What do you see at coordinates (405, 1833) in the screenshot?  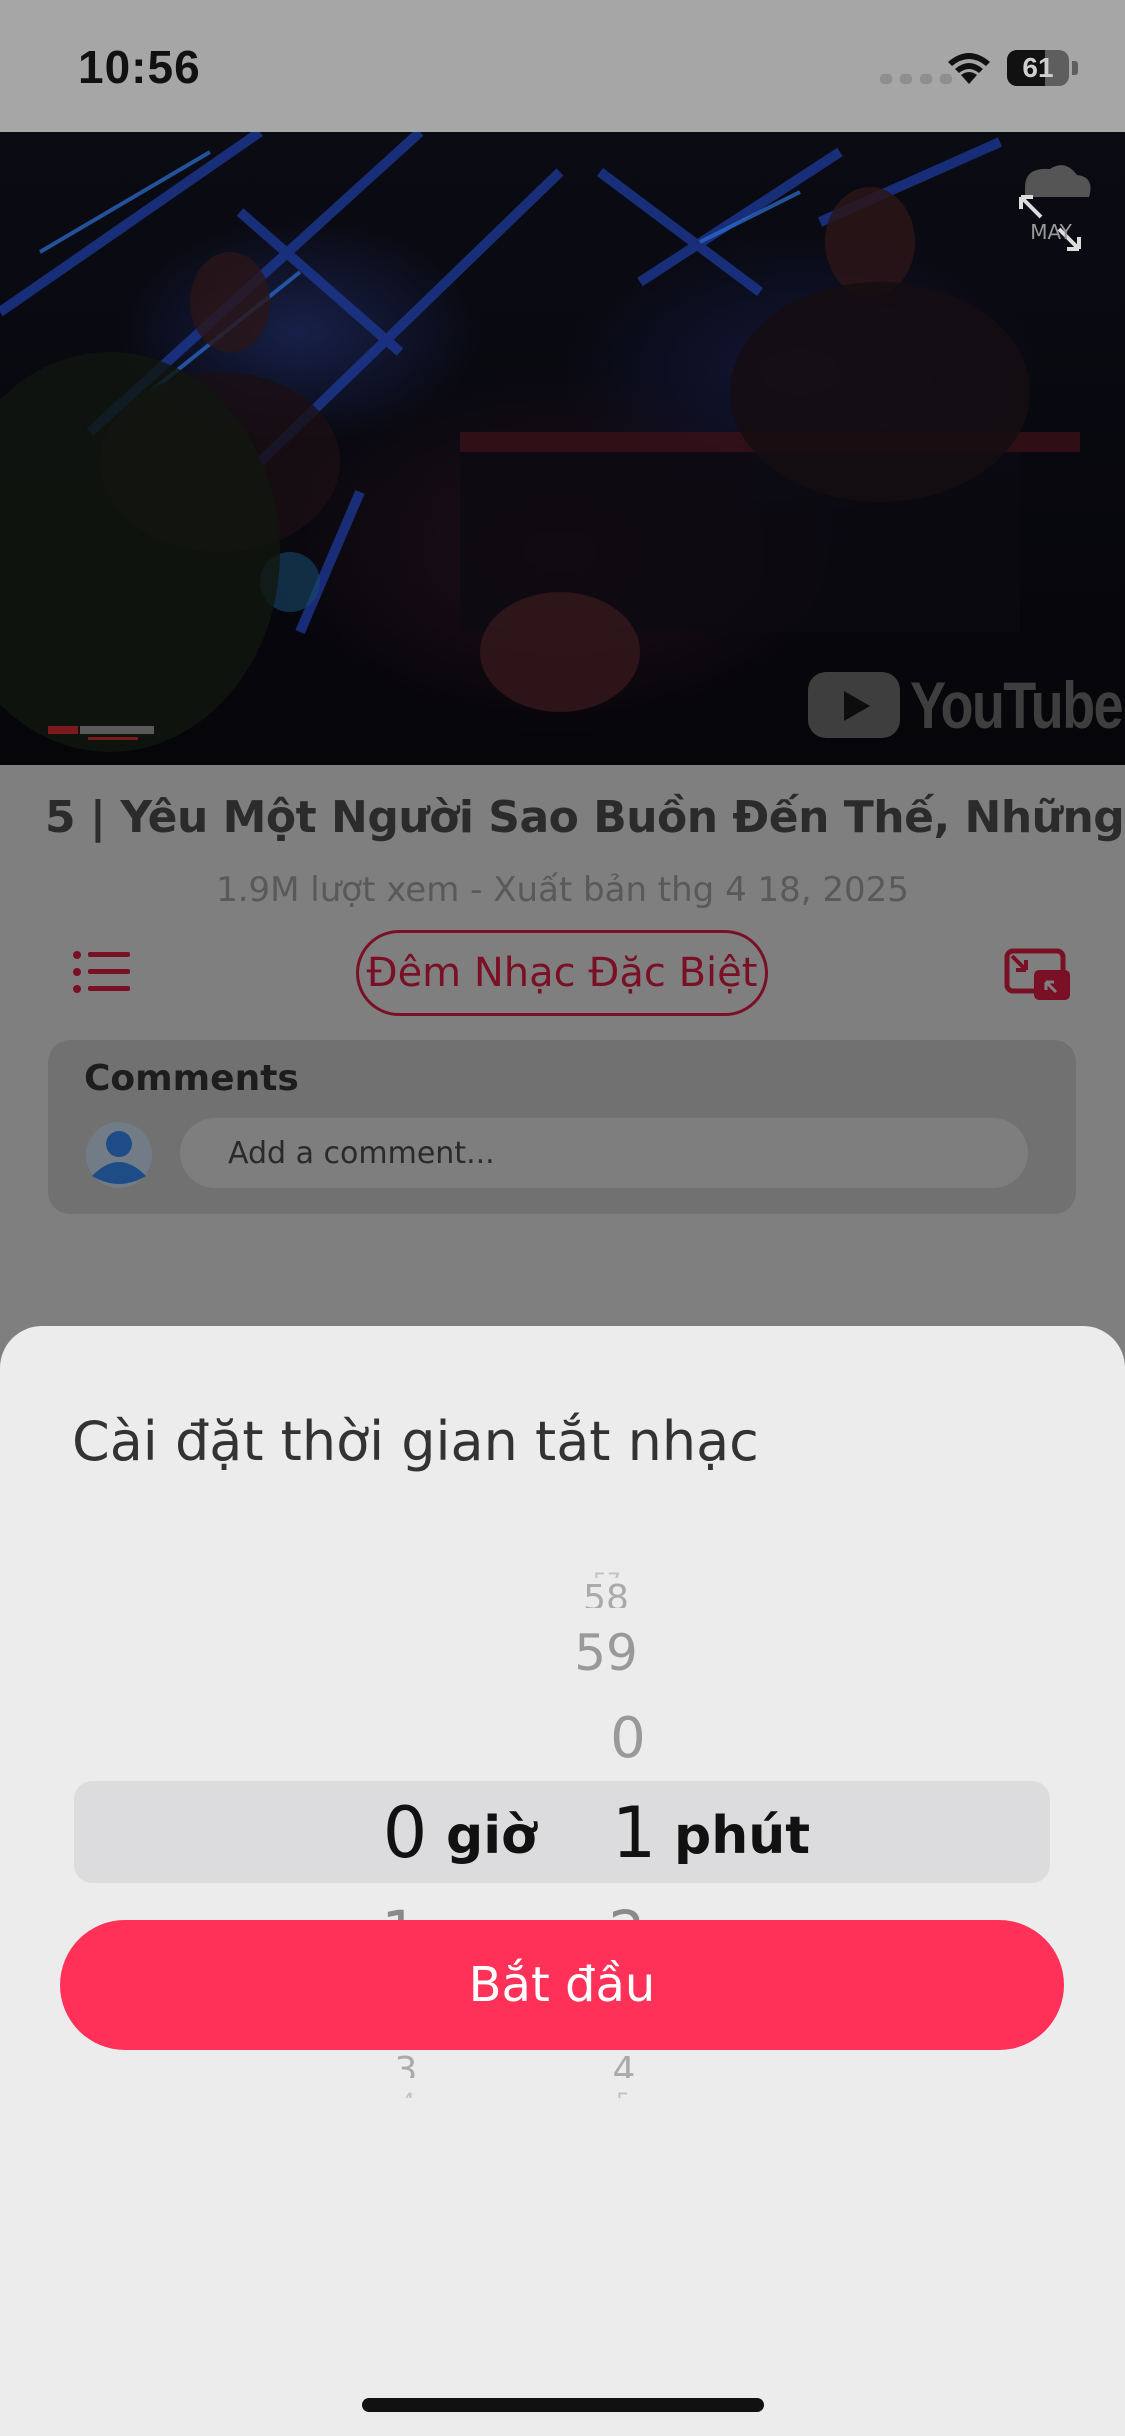 I see `hours-selected: 0` at bounding box center [405, 1833].